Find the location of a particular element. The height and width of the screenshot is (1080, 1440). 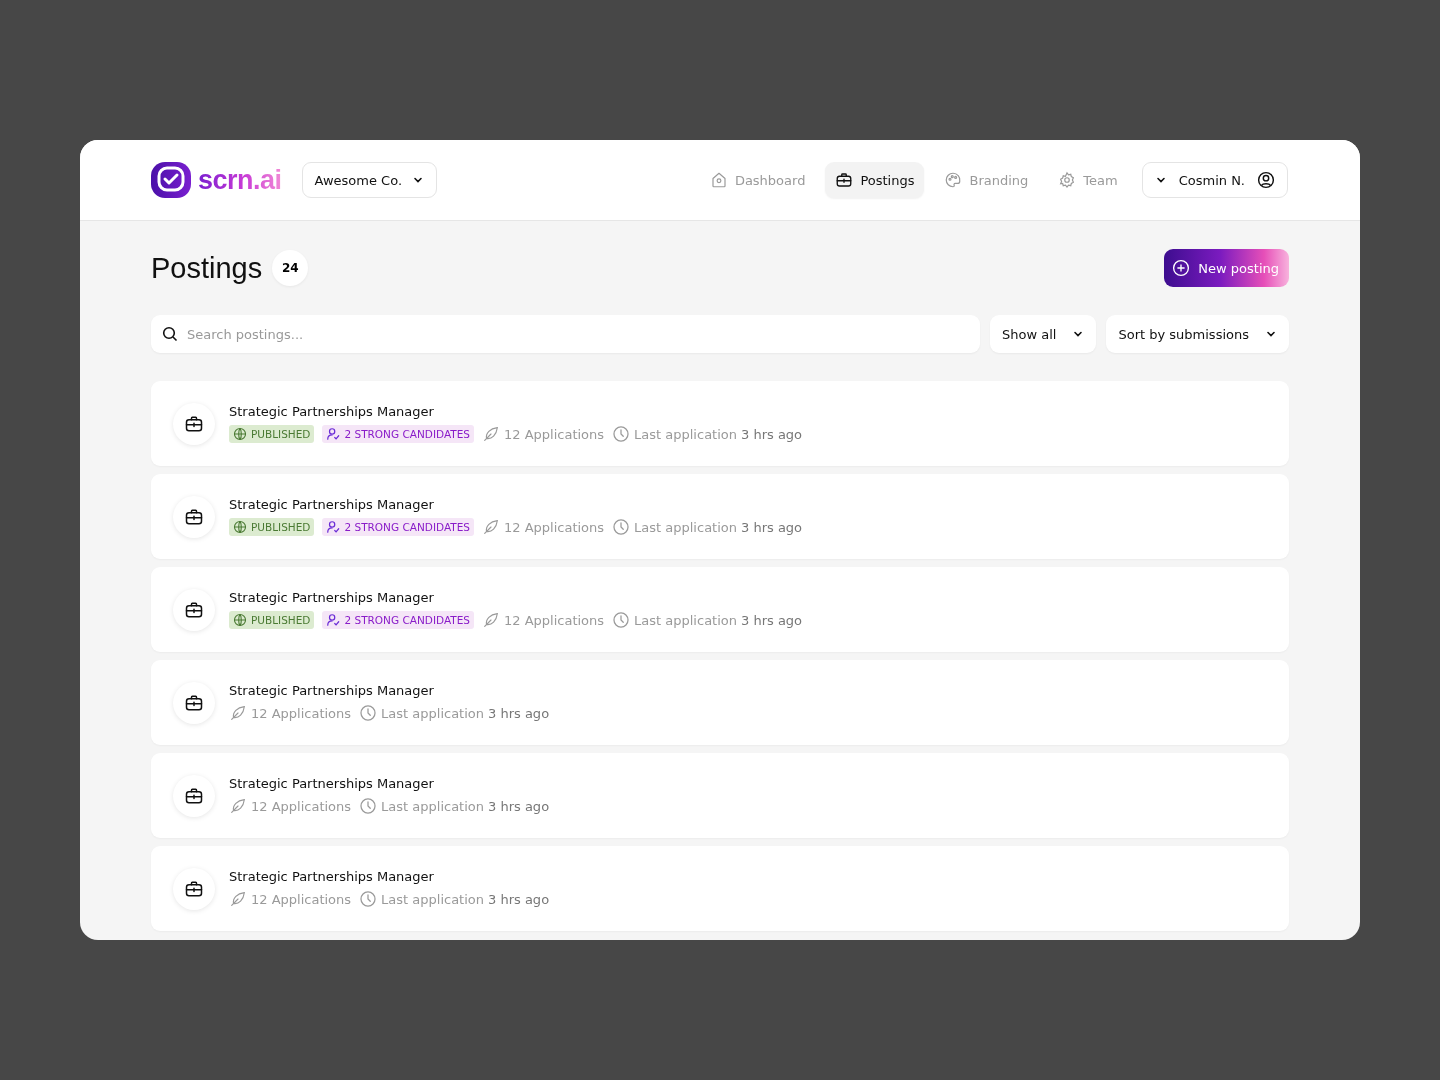

sort-dropdown: Sort by submissions is located at coordinates (1197, 334).